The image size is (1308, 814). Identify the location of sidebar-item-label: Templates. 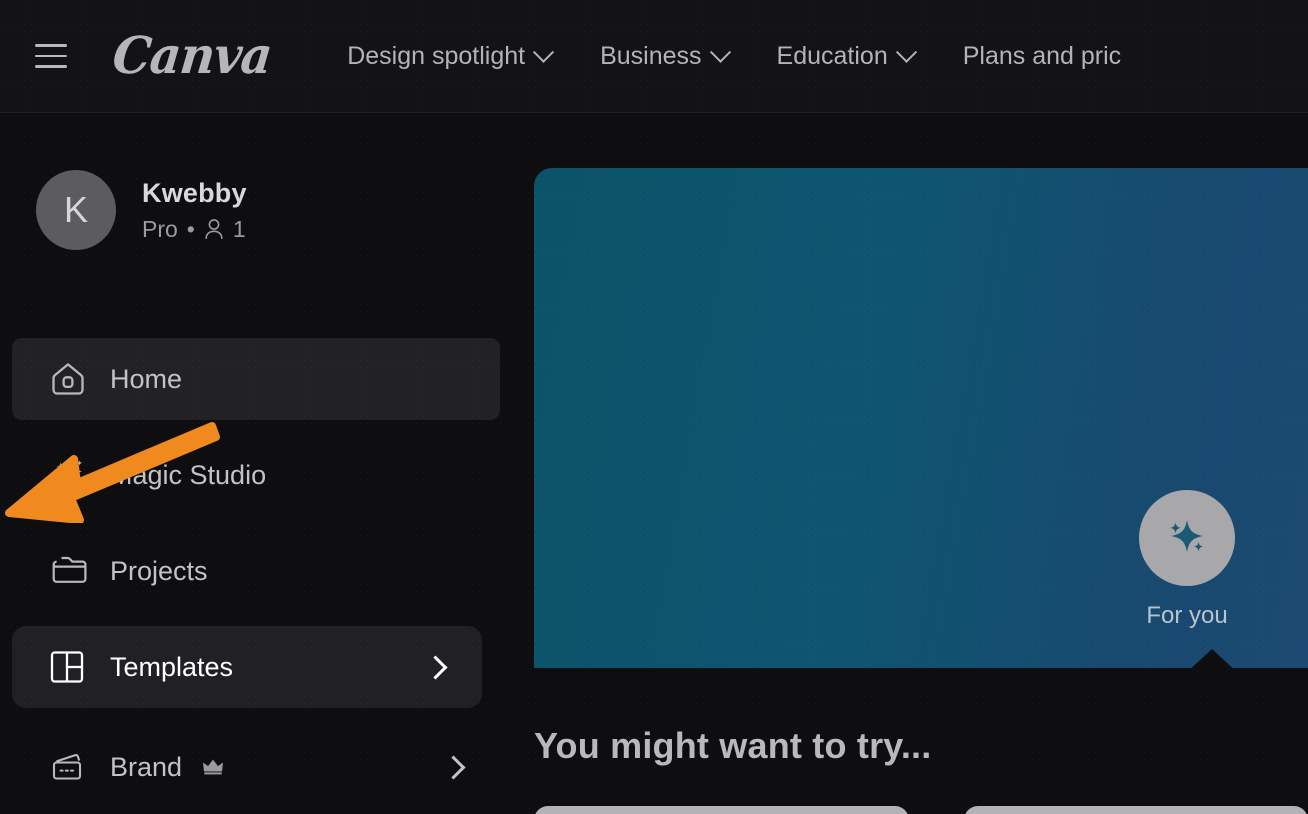
(172, 666).